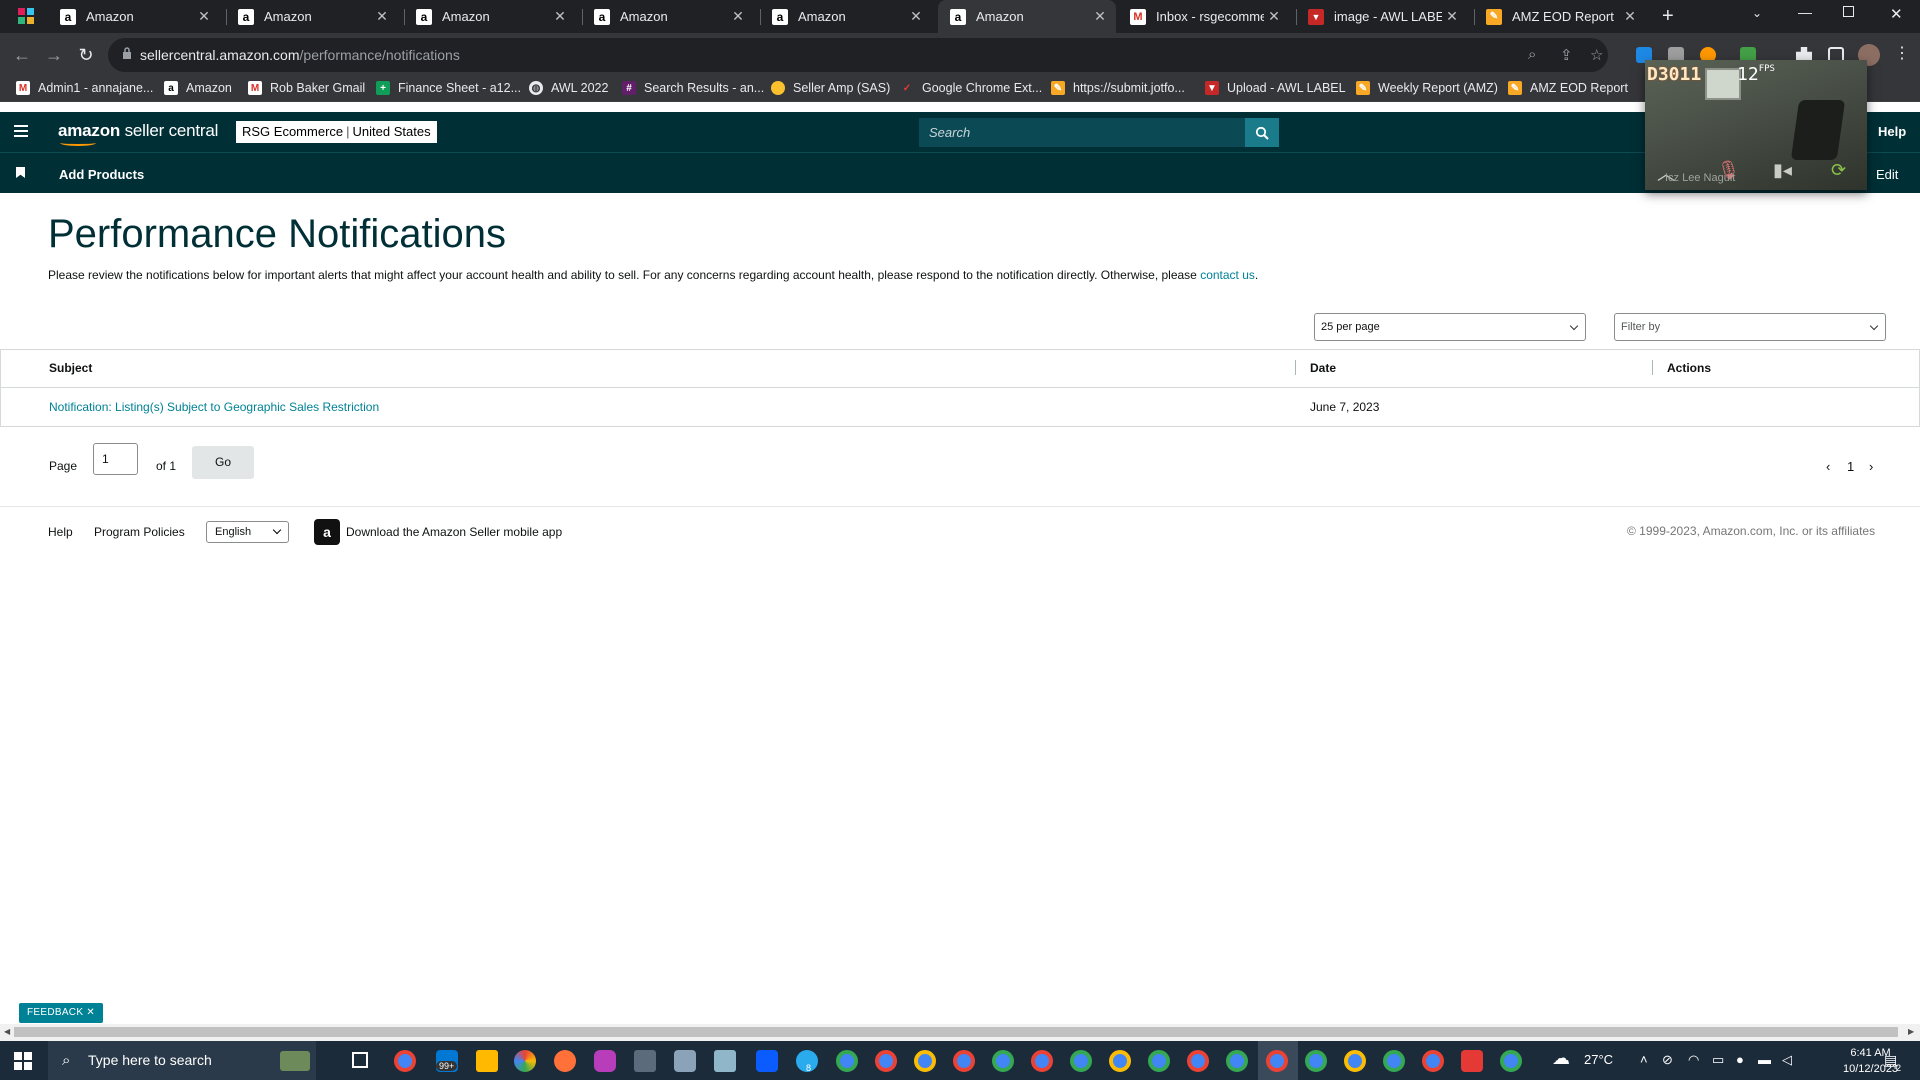 Image resolution: width=1920 pixels, height=1080 pixels. Describe the element at coordinates (20, 172) in the screenshot. I see `pinned-bookmark-icon` at that location.